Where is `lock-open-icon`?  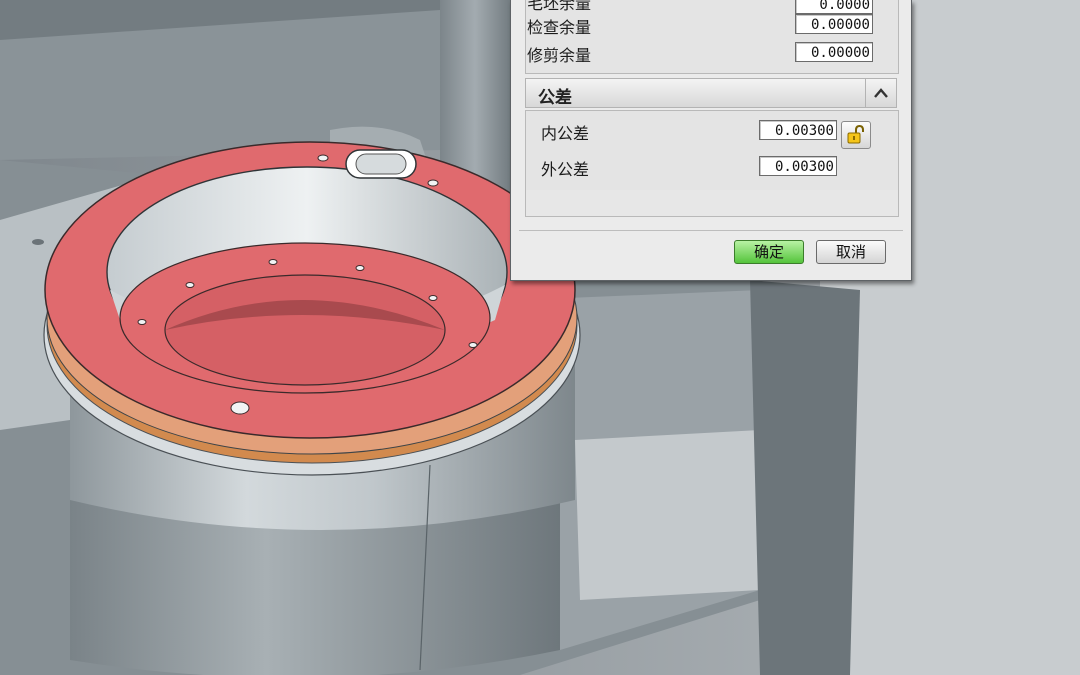
lock-open-icon is located at coordinates (856, 135).